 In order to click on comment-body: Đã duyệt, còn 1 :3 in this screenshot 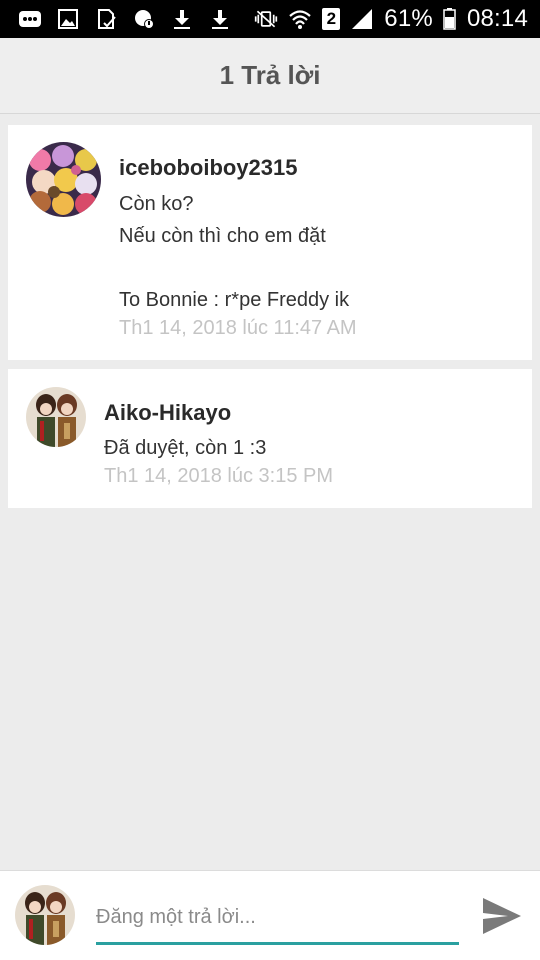, I will do `click(185, 448)`.